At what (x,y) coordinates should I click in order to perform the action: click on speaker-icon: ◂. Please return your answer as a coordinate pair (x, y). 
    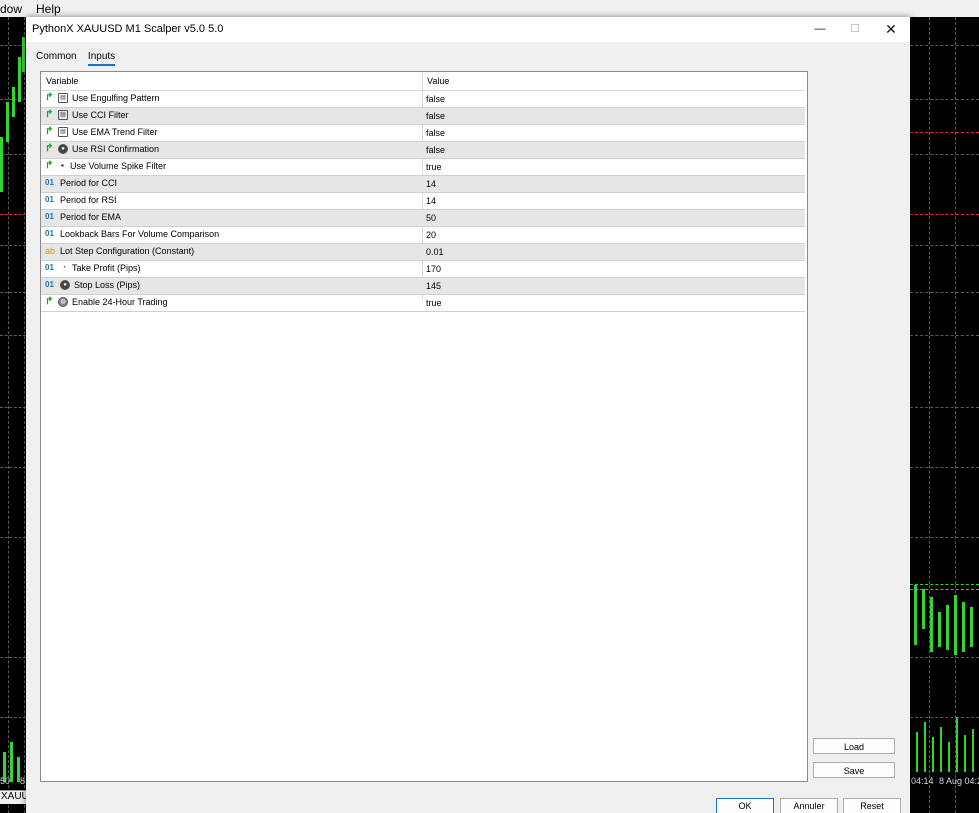
    Looking at the image, I should click on (62, 166).